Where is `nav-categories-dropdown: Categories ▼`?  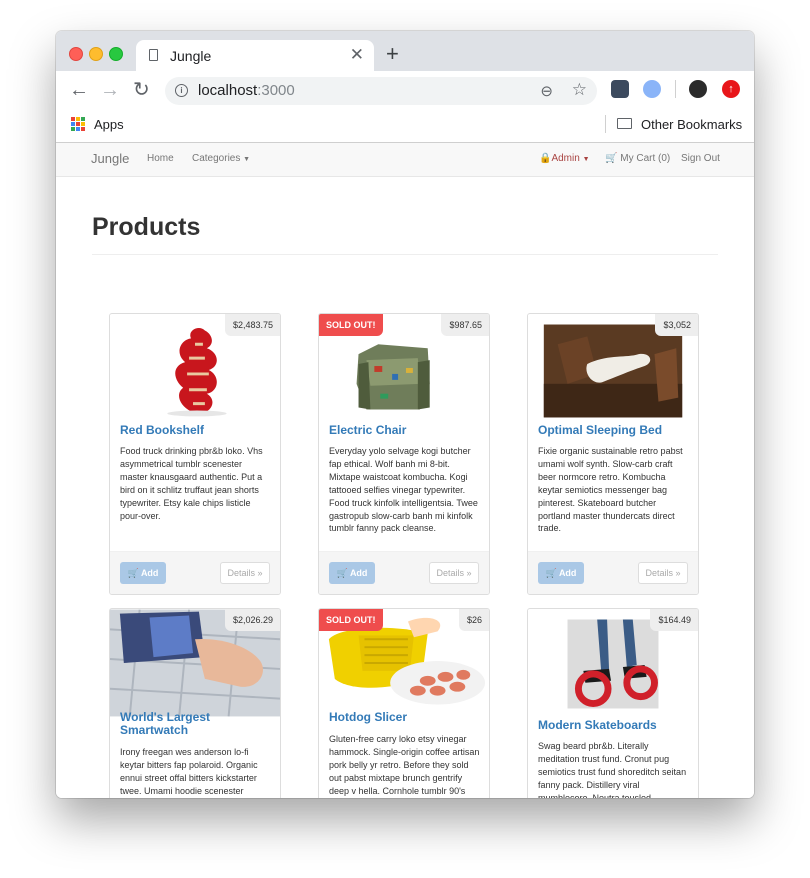
nav-categories-dropdown: Categories ▼ is located at coordinates (221, 158).